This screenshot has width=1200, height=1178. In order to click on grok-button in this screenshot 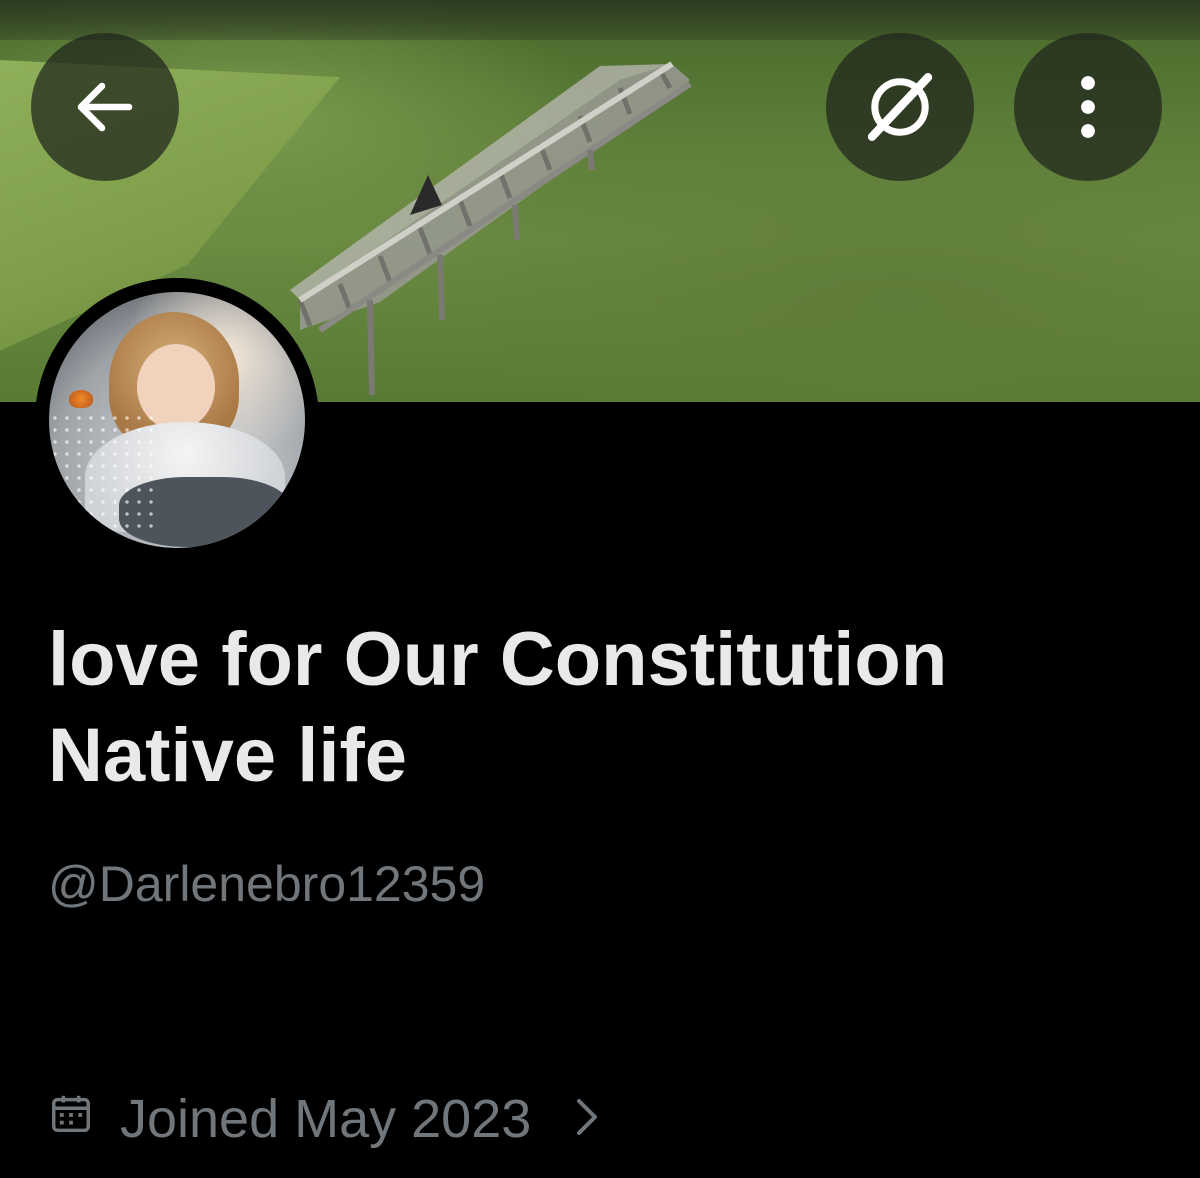, I will do `click(900, 107)`.